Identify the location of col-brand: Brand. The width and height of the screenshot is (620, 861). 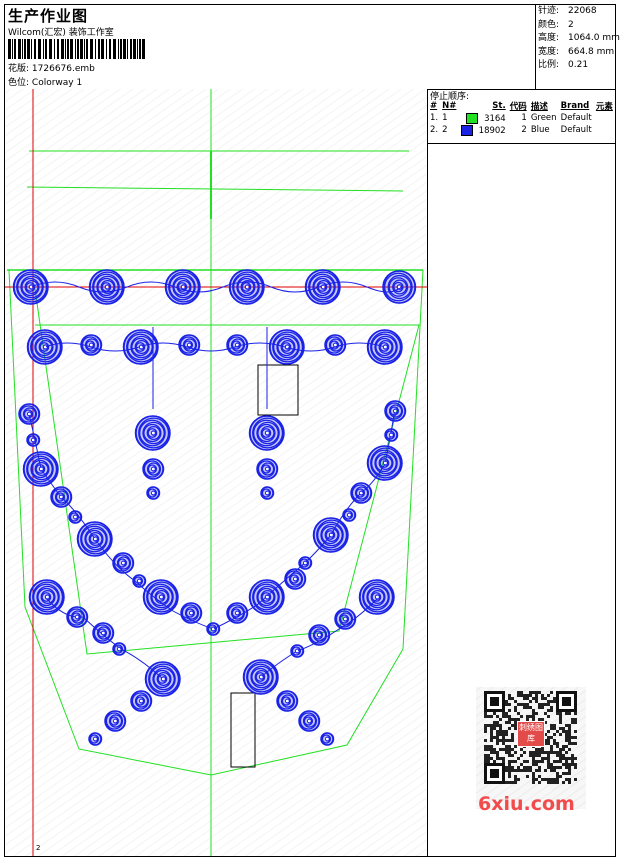
(575, 106).